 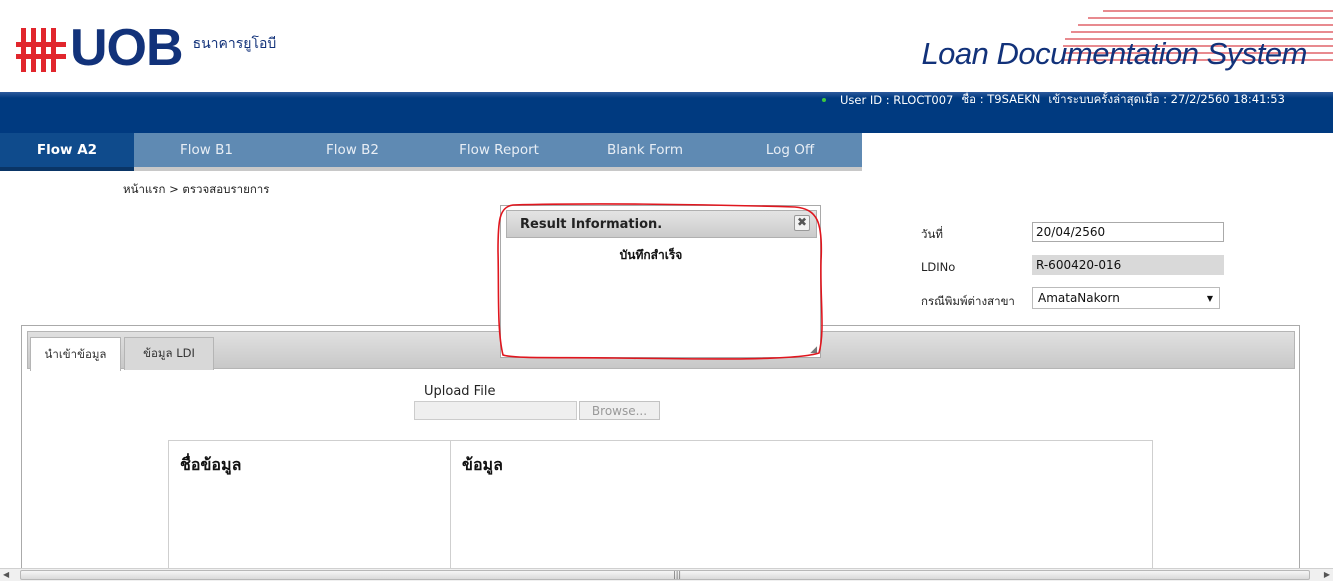 What do you see at coordinates (660, 281) in the screenshot?
I see `result-dialog: Result Information. ✖ บันทึกสำเร็จ ◢` at bounding box center [660, 281].